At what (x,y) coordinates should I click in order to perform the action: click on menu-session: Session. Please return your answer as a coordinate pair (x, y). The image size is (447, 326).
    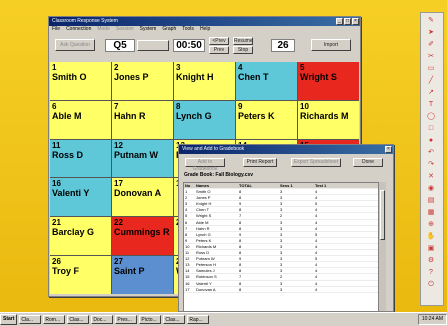
    Looking at the image, I should click on (125, 29).